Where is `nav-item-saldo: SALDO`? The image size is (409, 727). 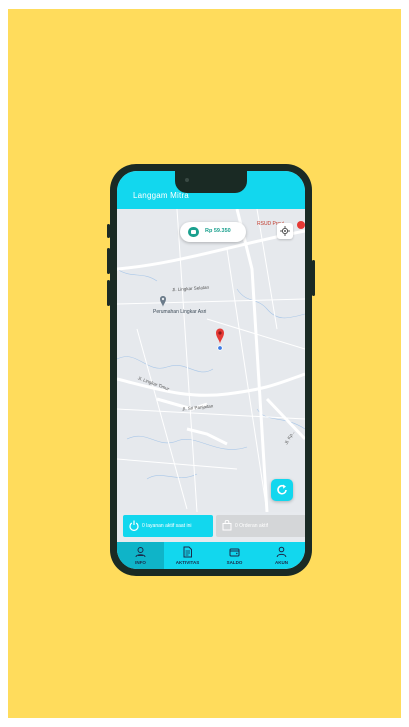
nav-item-saldo: SALDO is located at coordinates (234, 555).